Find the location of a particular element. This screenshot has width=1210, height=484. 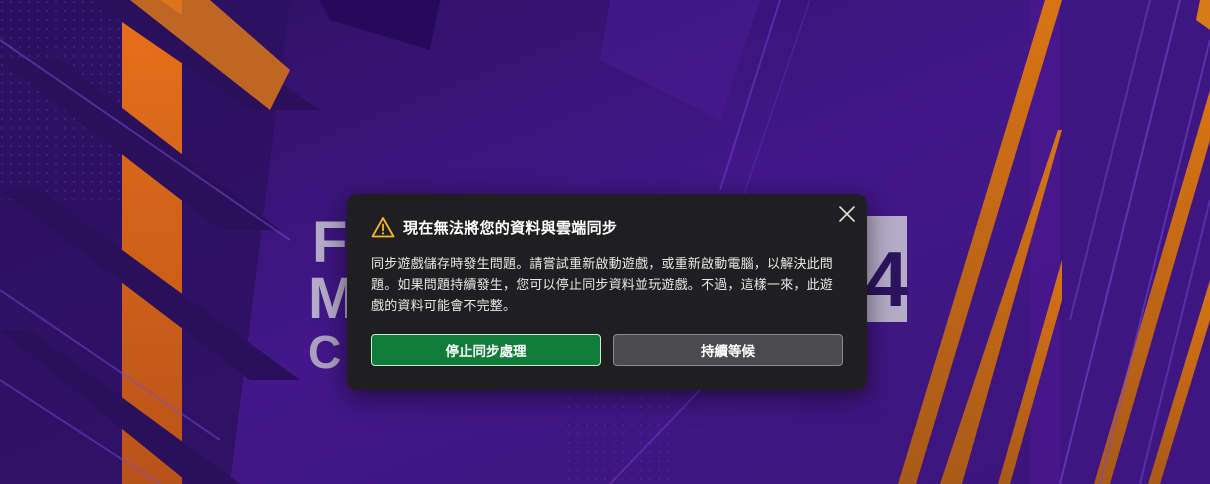

stop-sync-button: 停止同步處理 is located at coordinates (486, 350).